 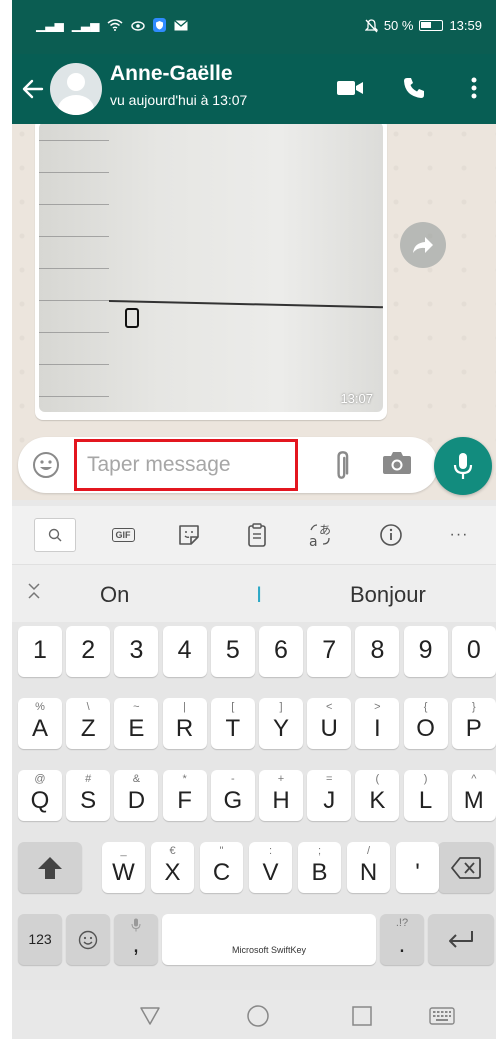 What do you see at coordinates (184, 723) in the screenshot?
I see `key-r: | R` at bounding box center [184, 723].